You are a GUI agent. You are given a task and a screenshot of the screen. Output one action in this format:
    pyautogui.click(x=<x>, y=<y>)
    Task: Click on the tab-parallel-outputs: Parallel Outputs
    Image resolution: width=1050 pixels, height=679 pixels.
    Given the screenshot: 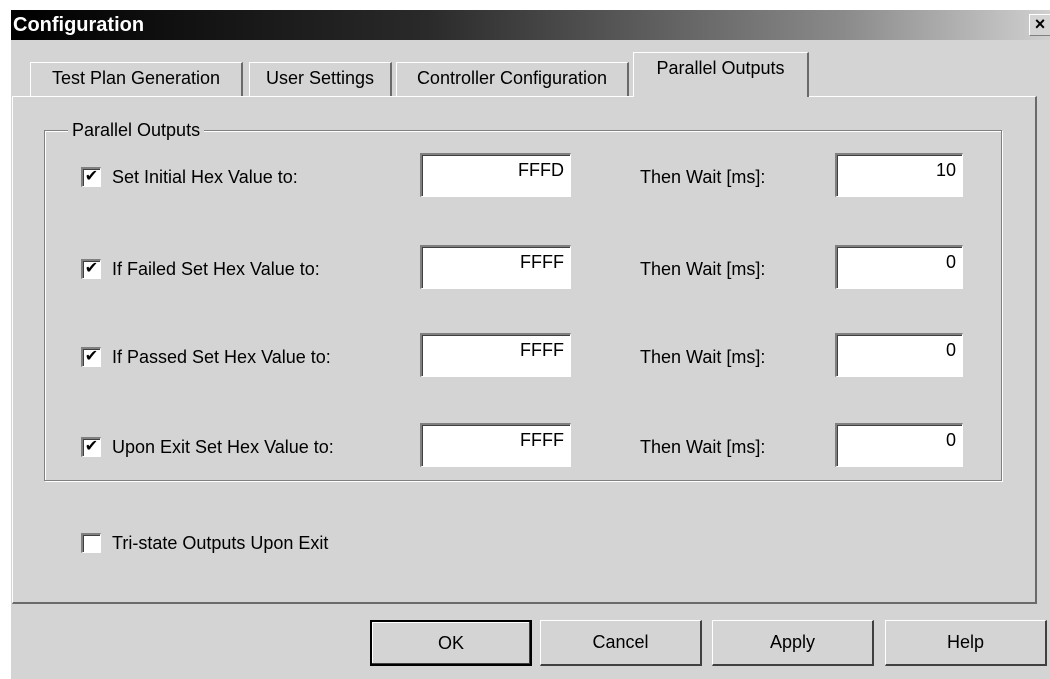 What is the action you would take?
    pyautogui.click(x=721, y=74)
    